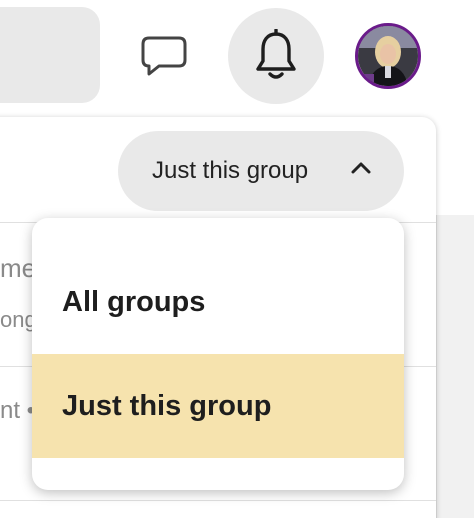 The width and height of the screenshot is (474, 518). I want to click on post-text-fragment: me, so click(18, 268).